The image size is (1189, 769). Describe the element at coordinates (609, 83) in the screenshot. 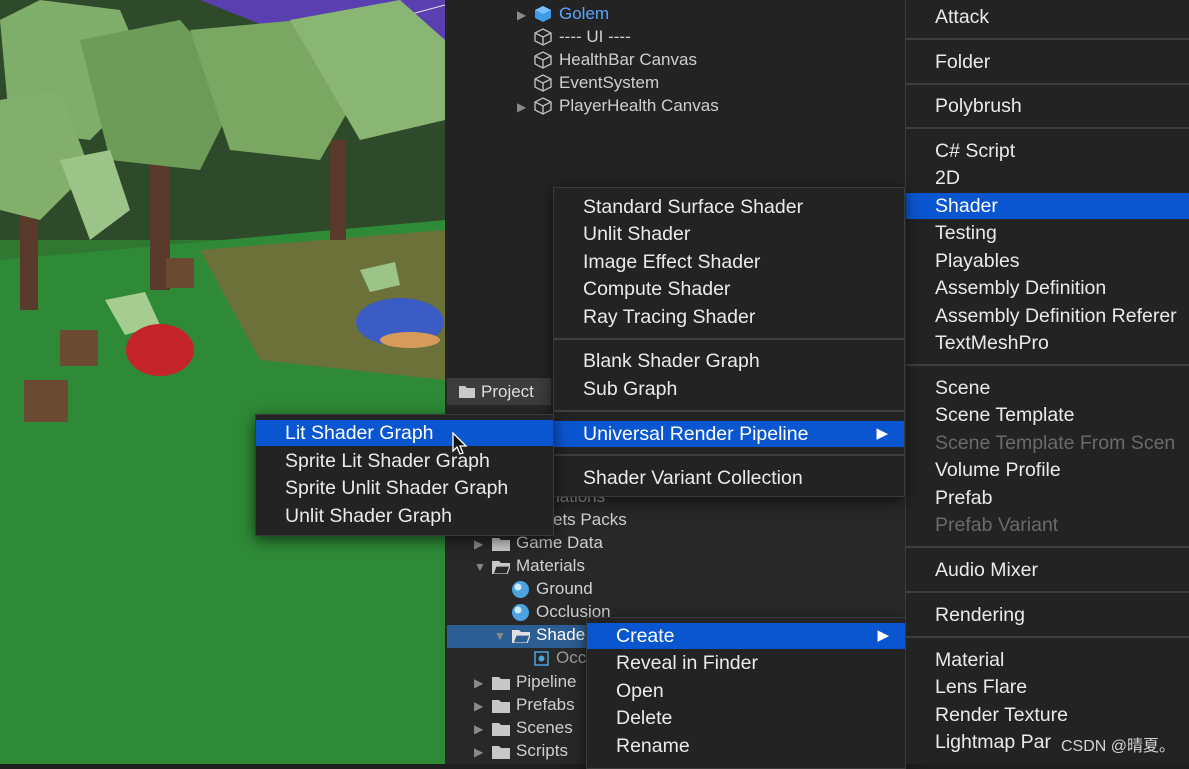

I see `hierarchy-item-eventsystem: EventSystem` at that location.